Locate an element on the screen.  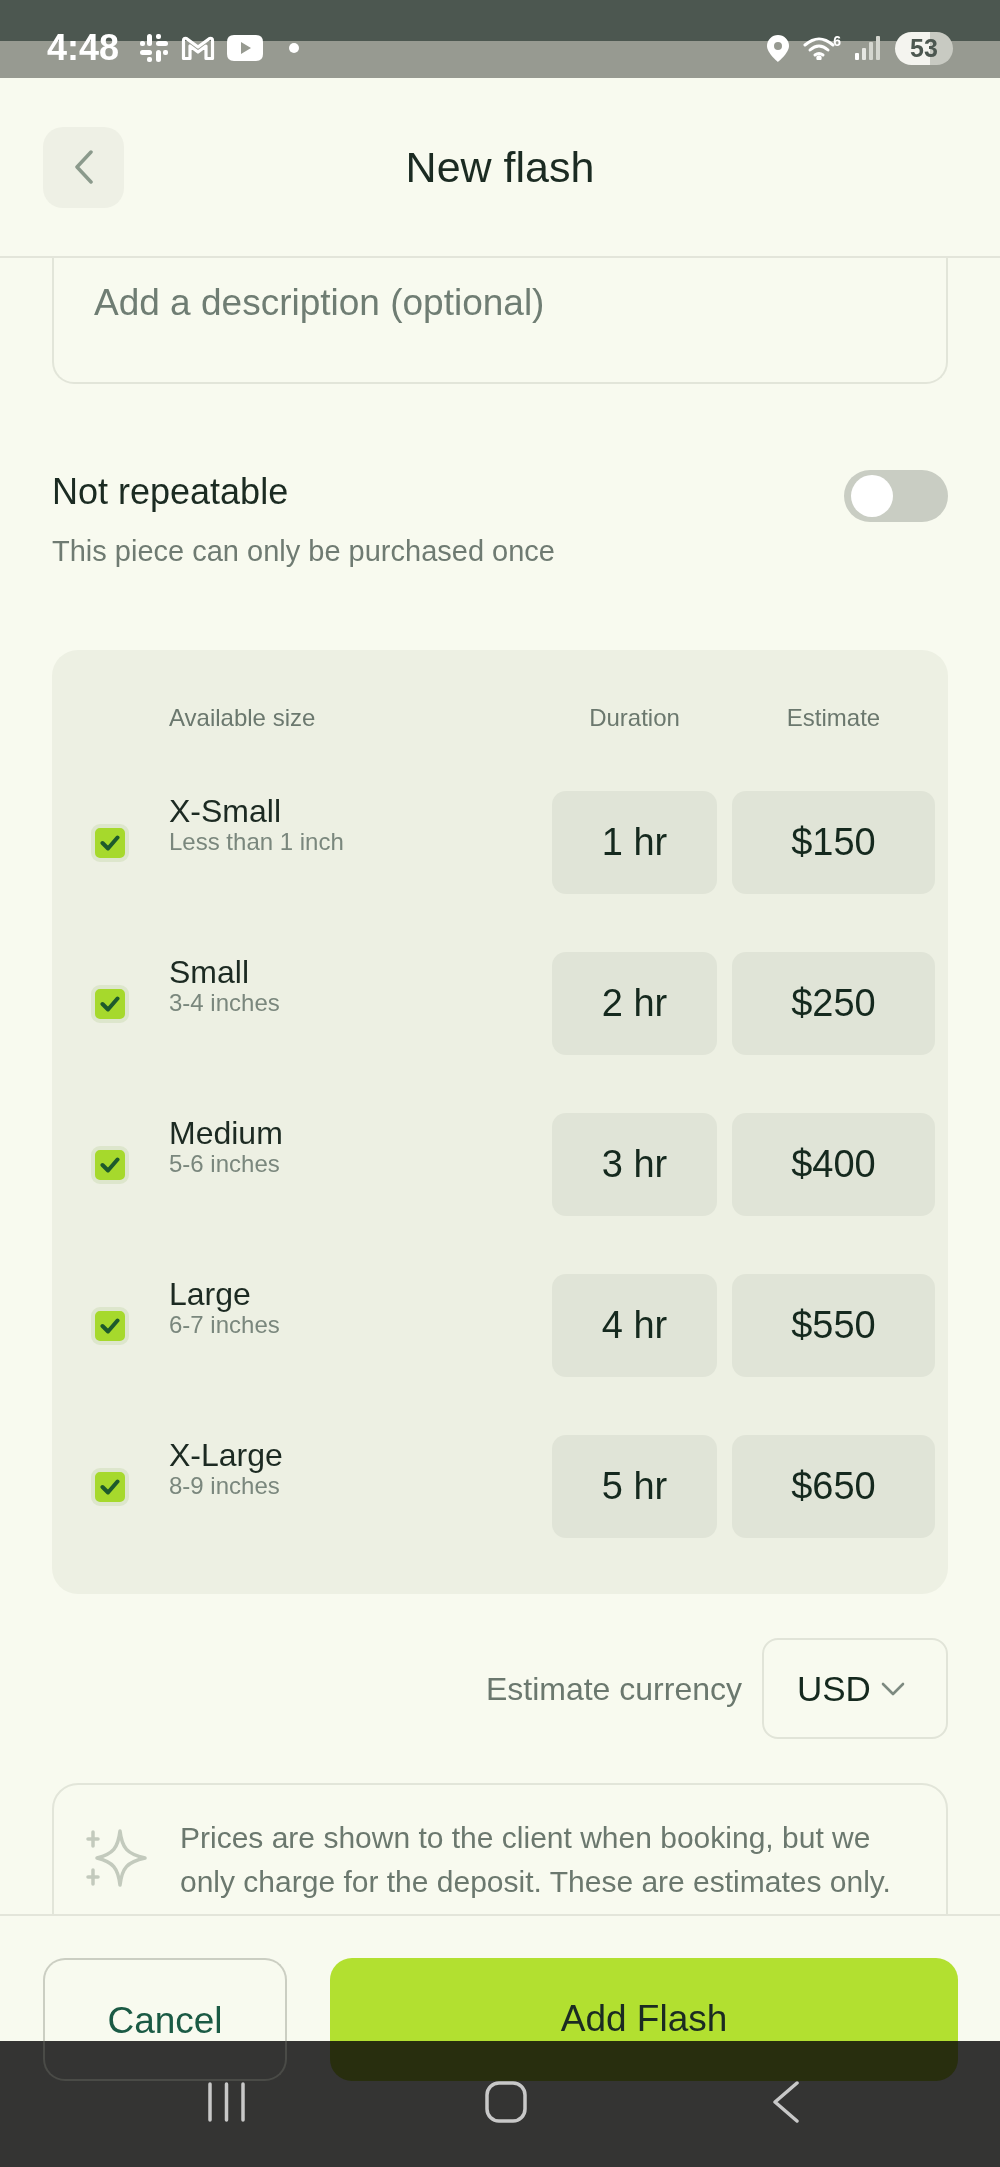
column-header: Available size is located at coordinates (243, 718).